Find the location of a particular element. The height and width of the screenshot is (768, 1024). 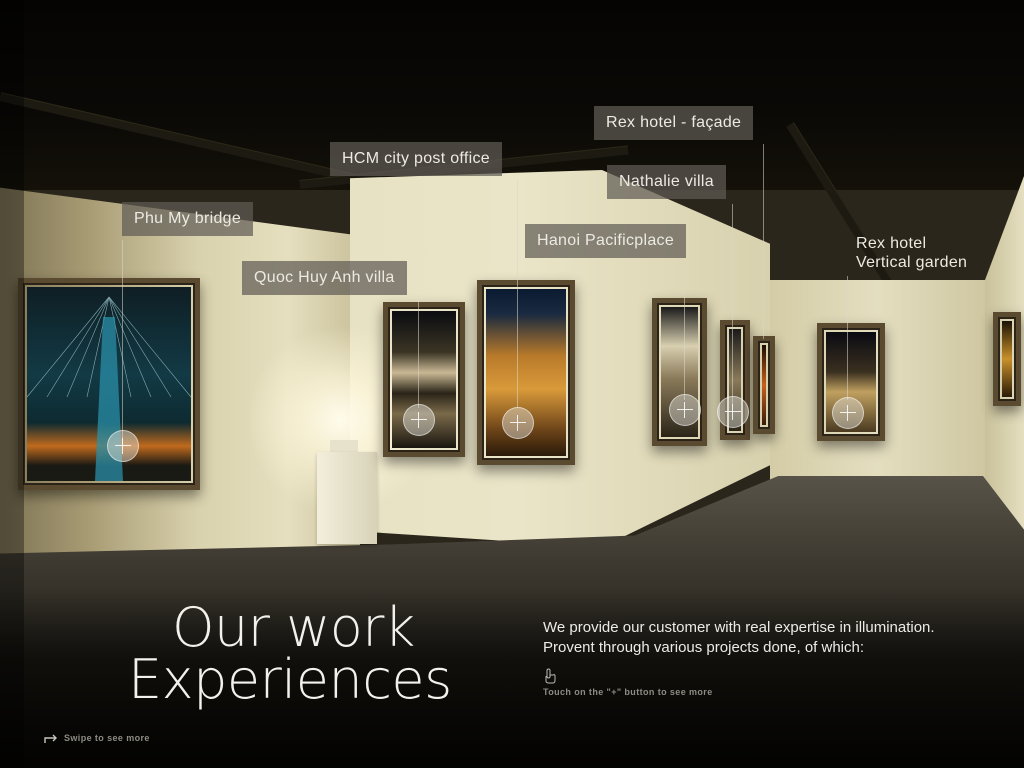

swipe-hint-text: Swipe to see more is located at coordinates (107, 738).